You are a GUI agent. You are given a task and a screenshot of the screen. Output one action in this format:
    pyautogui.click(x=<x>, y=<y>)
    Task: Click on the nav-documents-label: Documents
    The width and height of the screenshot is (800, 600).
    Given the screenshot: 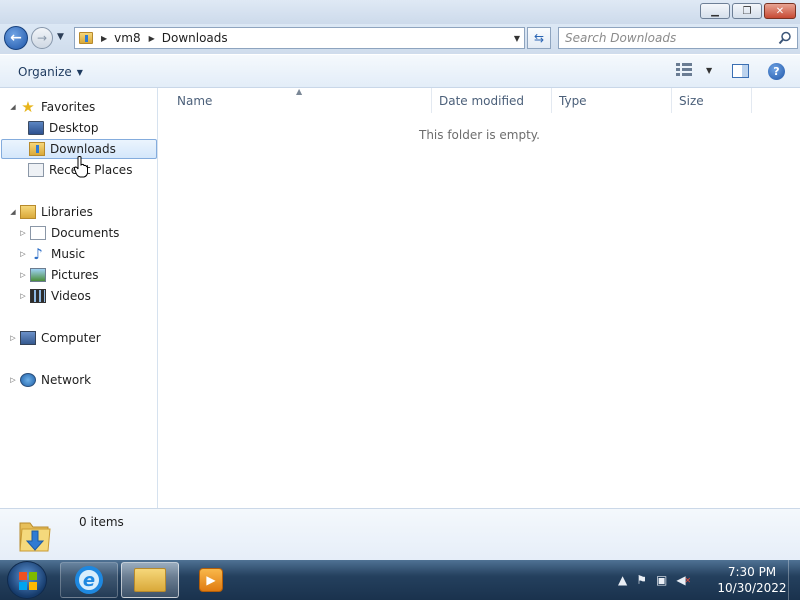 What is the action you would take?
    pyautogui.click(x=85, y=233)
    